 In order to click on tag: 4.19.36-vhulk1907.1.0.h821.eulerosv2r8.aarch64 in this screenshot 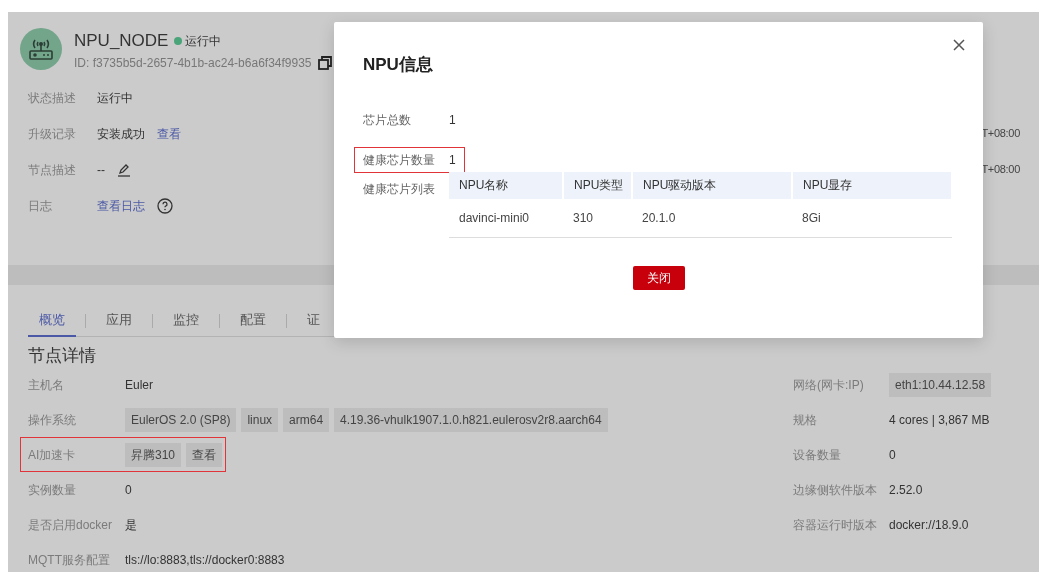, I will do `click(471, 419)`.